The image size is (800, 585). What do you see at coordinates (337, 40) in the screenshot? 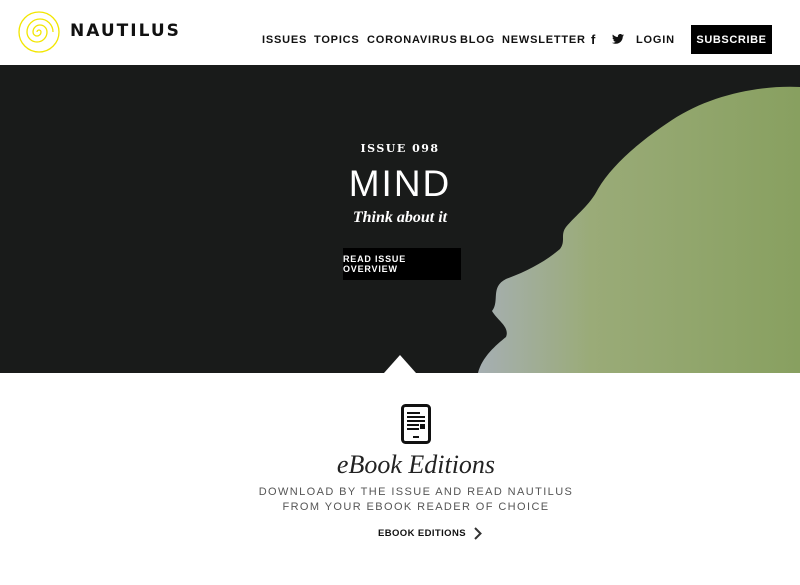
I see `nav-item-topics: TOPICS` at bounding box center [337, 40].